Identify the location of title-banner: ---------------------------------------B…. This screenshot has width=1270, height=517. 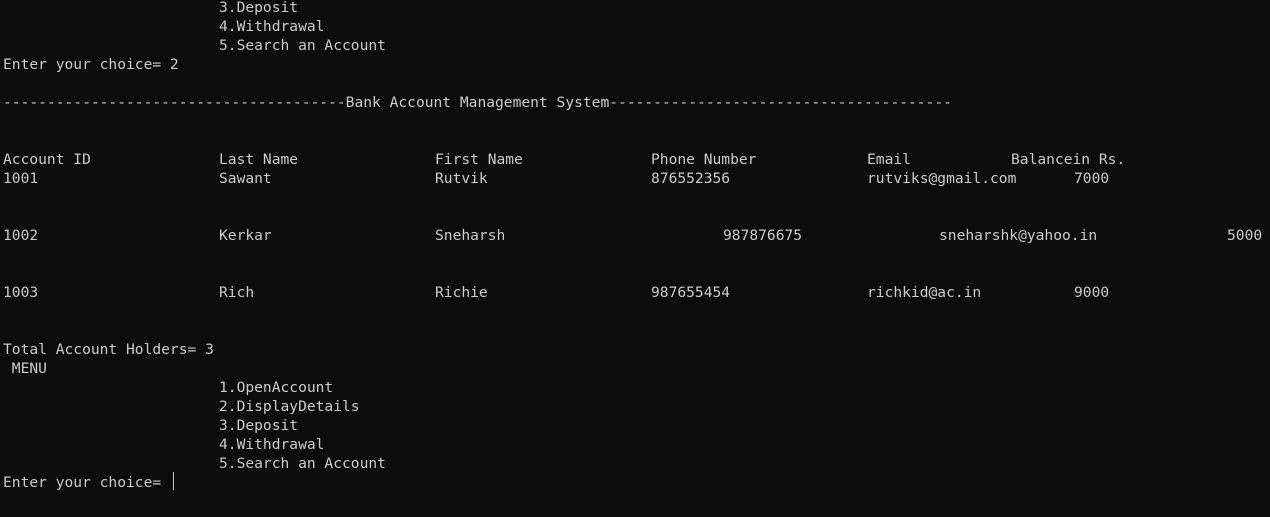
(477, 102).